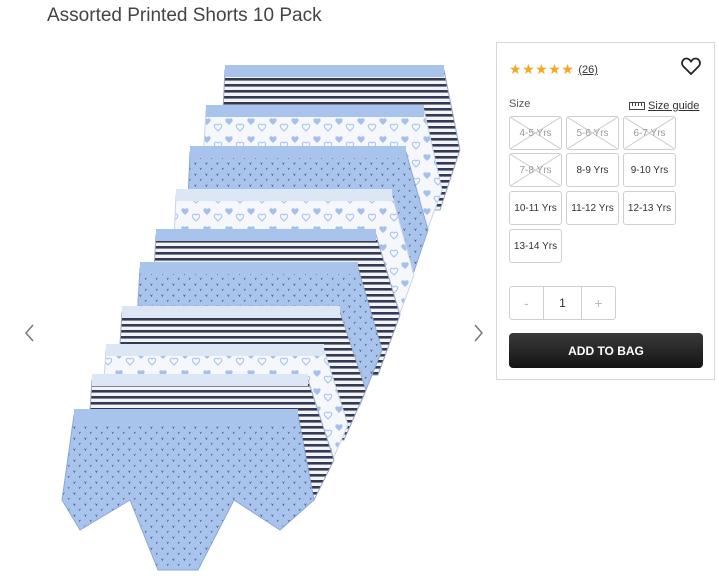 This screenshot has height=583, width=719. I want to click on size-option: 11-12 Yrs, so click(592, 208).